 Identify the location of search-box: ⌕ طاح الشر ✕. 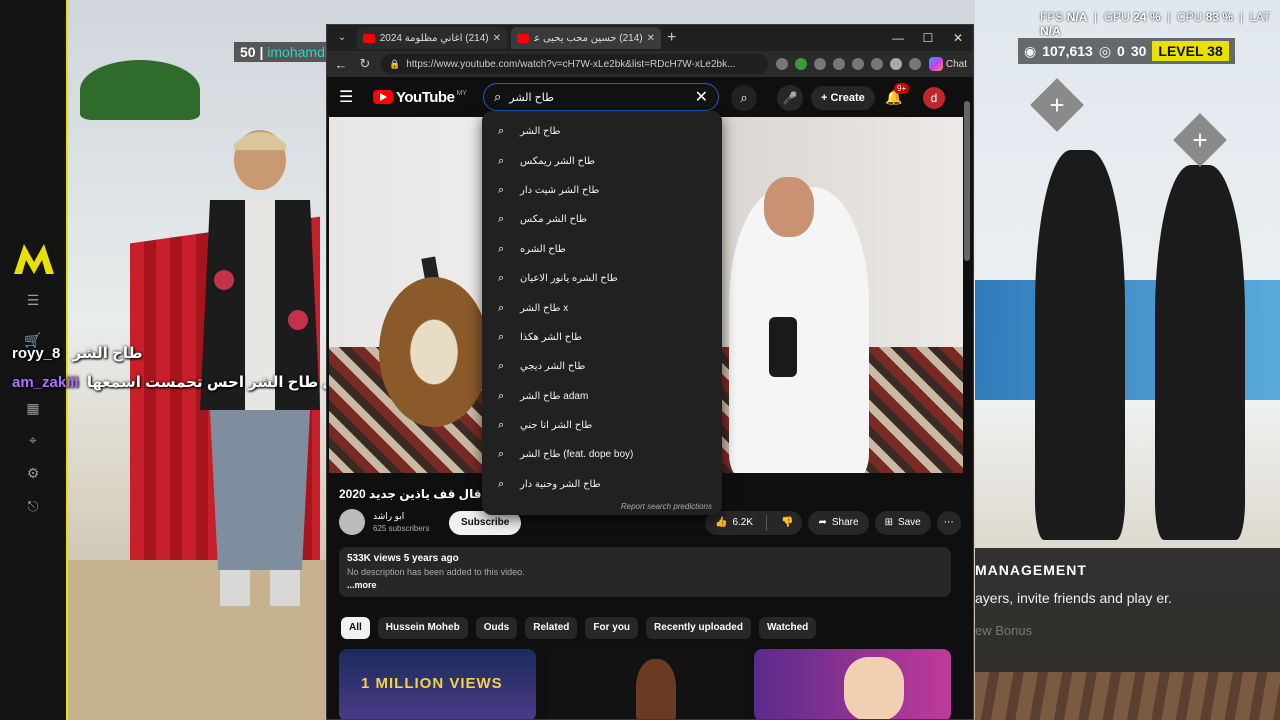
(601, 97).